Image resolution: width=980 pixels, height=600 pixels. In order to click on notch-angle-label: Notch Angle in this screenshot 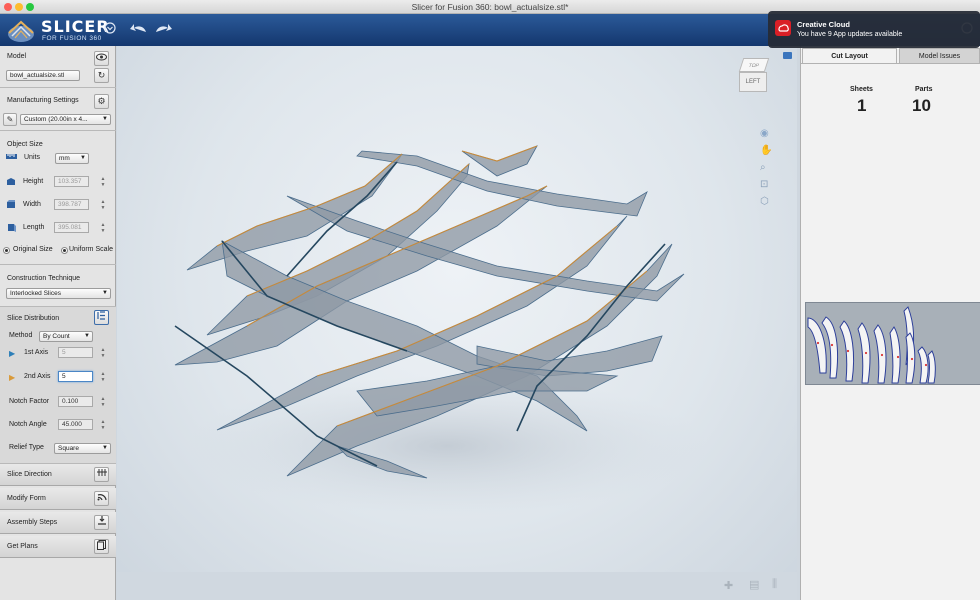, I will do `click(28, 424)`.